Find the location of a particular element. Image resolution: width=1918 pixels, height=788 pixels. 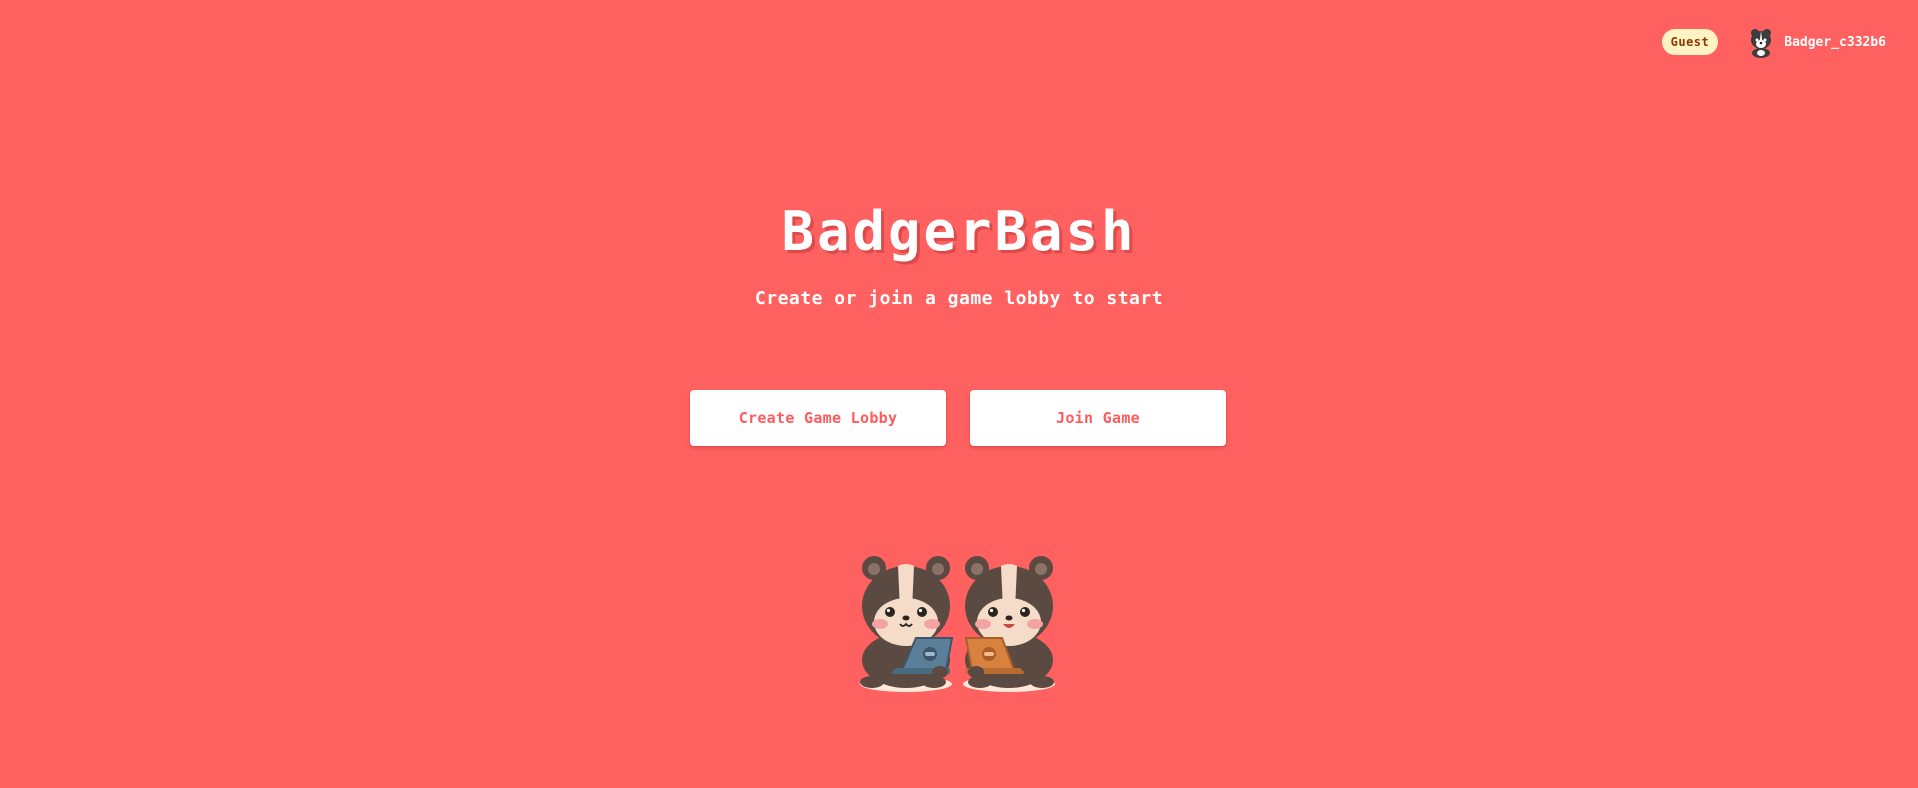

user-profile: Badger_c332b6 is located at coordinates (1816, 42).